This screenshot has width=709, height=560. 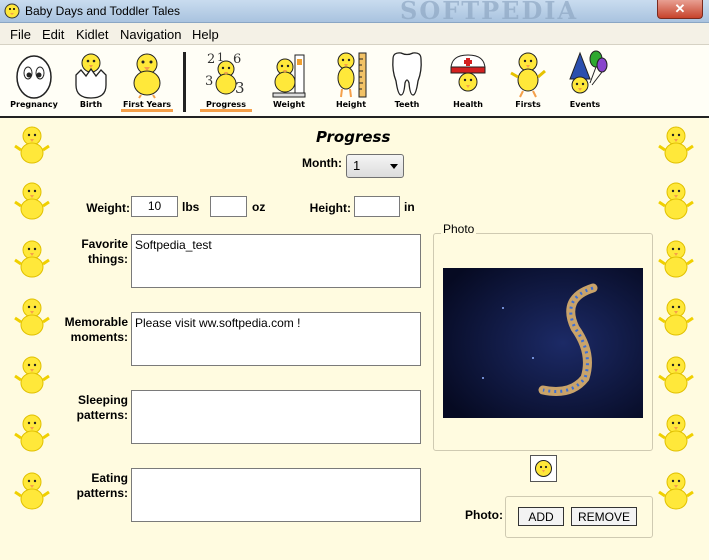 What do you see at coordinates (150, 34) in the screenshot?
I see `menu-navigation: Navigation` at bounding box center [150, 34].